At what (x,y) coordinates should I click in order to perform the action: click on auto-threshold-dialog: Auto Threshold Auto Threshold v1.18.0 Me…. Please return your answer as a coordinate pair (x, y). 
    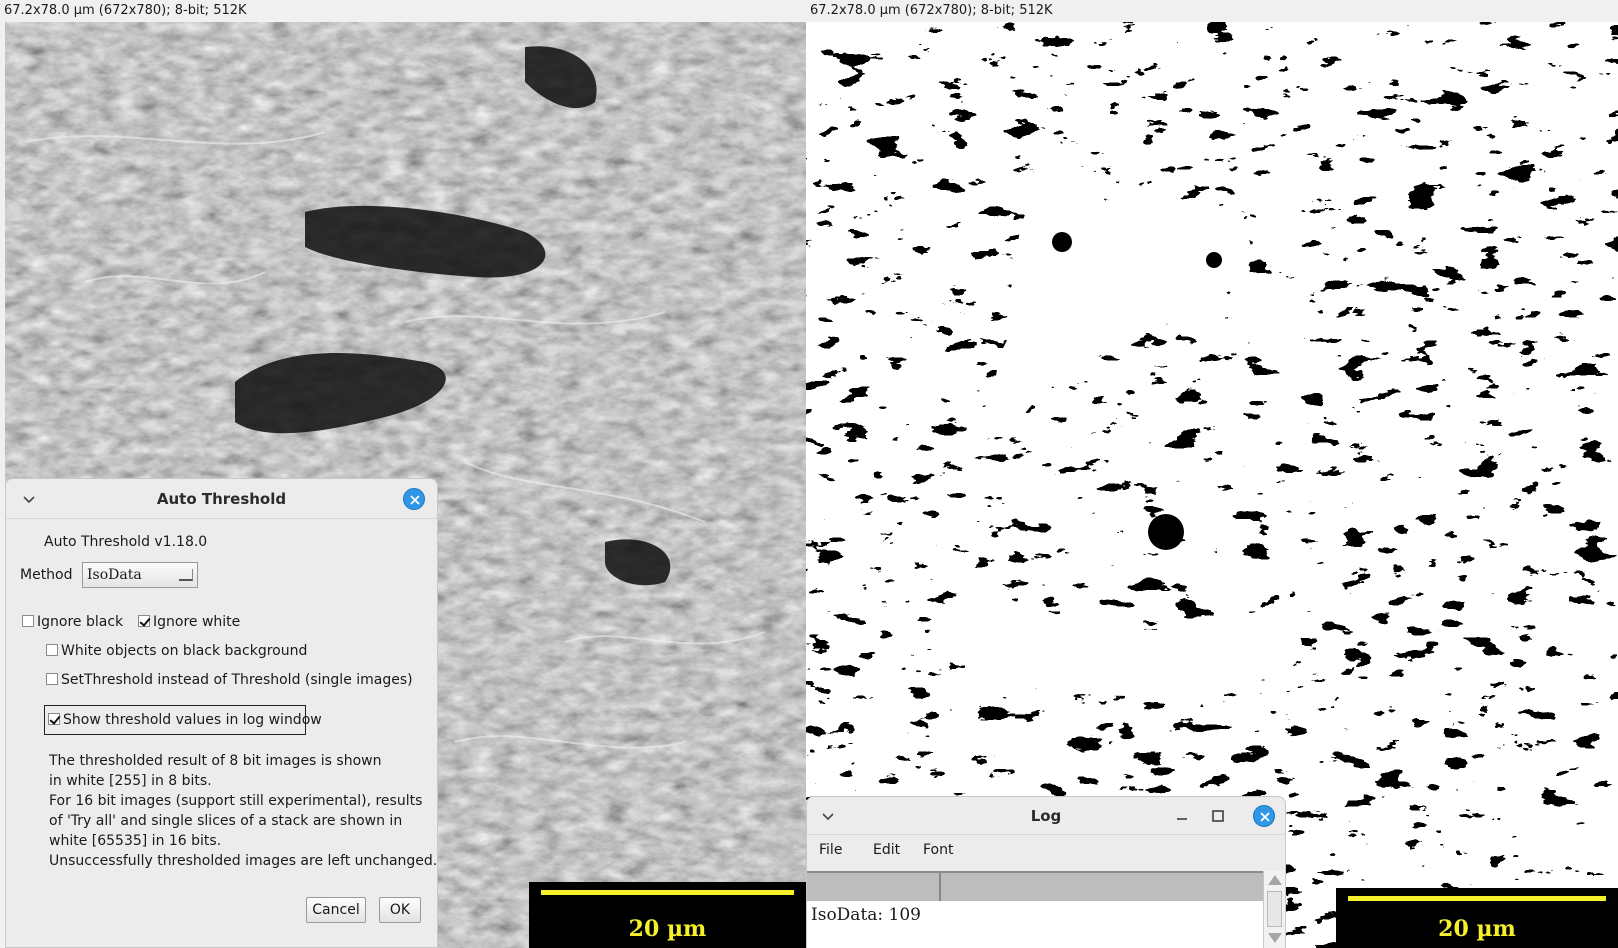
    Looking at the image, I should click on (221, 713).